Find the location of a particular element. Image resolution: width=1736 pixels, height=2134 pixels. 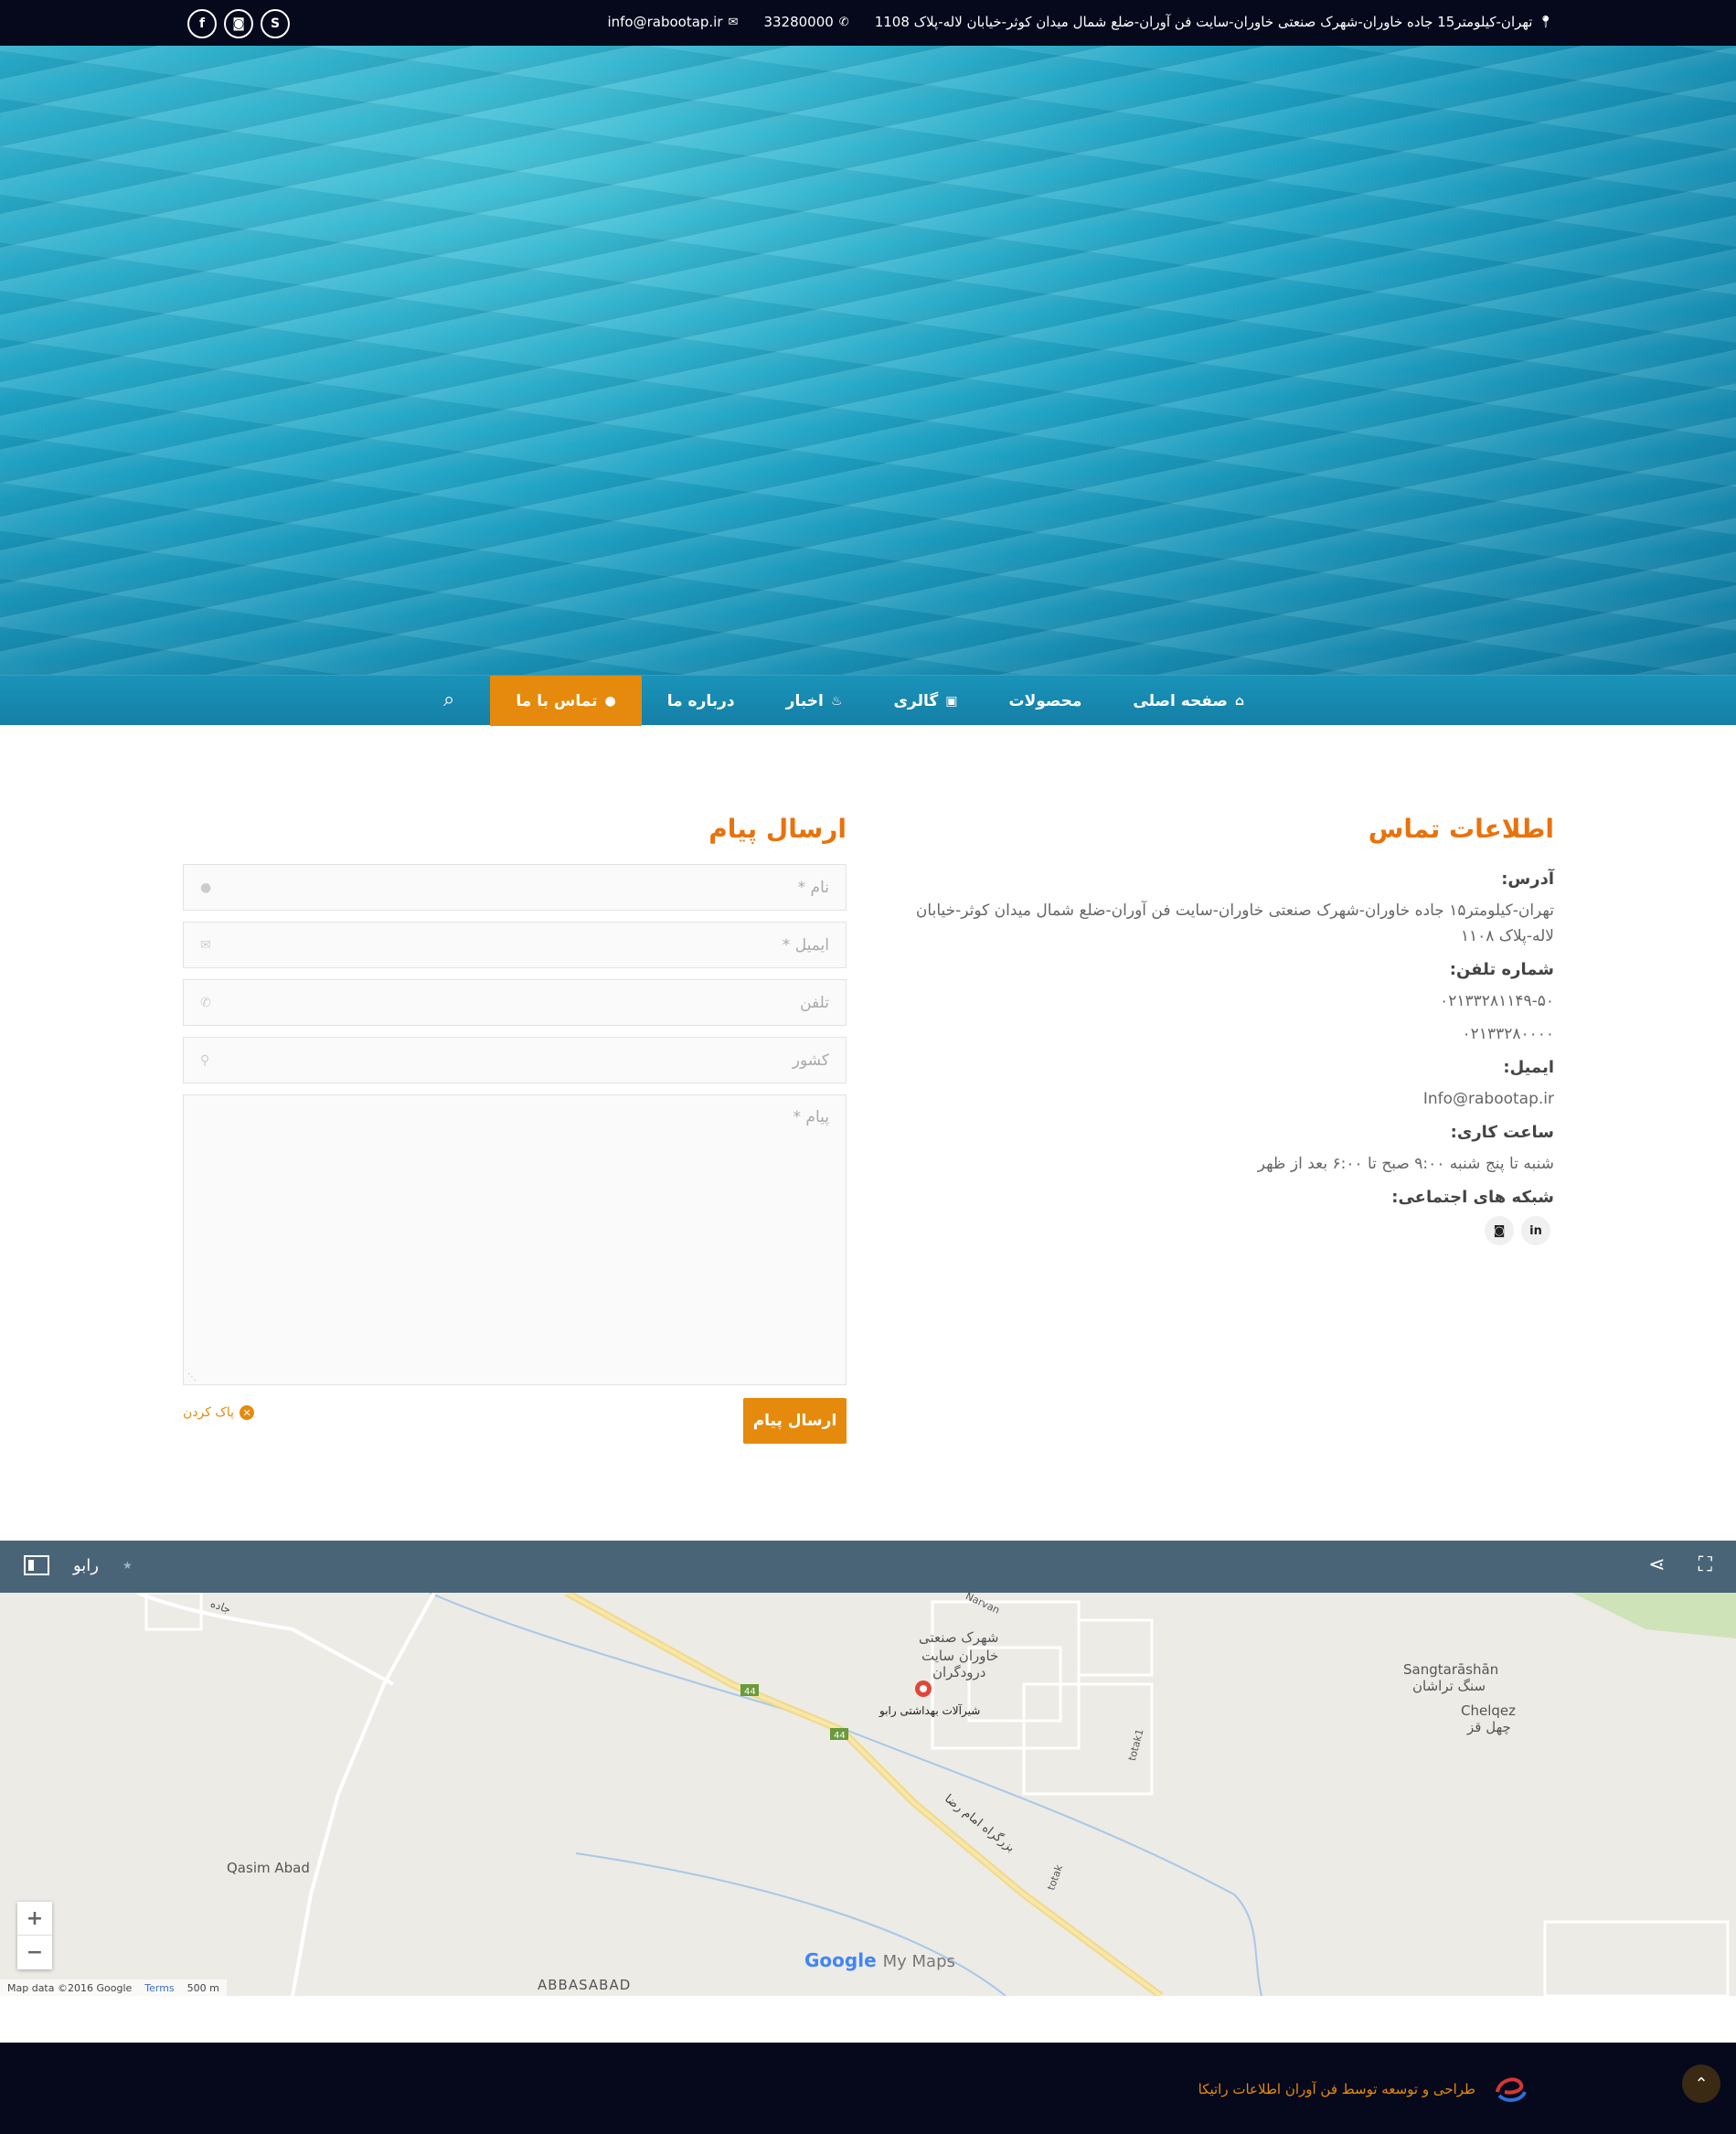

zoom-out-button: − is located at coordinates (34, 1952).